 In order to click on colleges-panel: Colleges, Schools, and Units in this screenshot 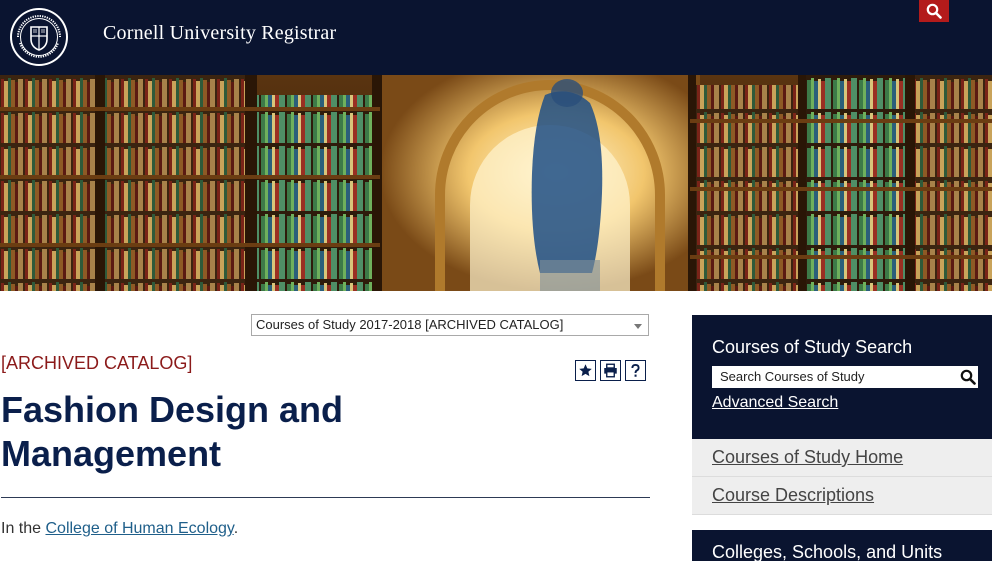, I will do `click(842, 545)`.